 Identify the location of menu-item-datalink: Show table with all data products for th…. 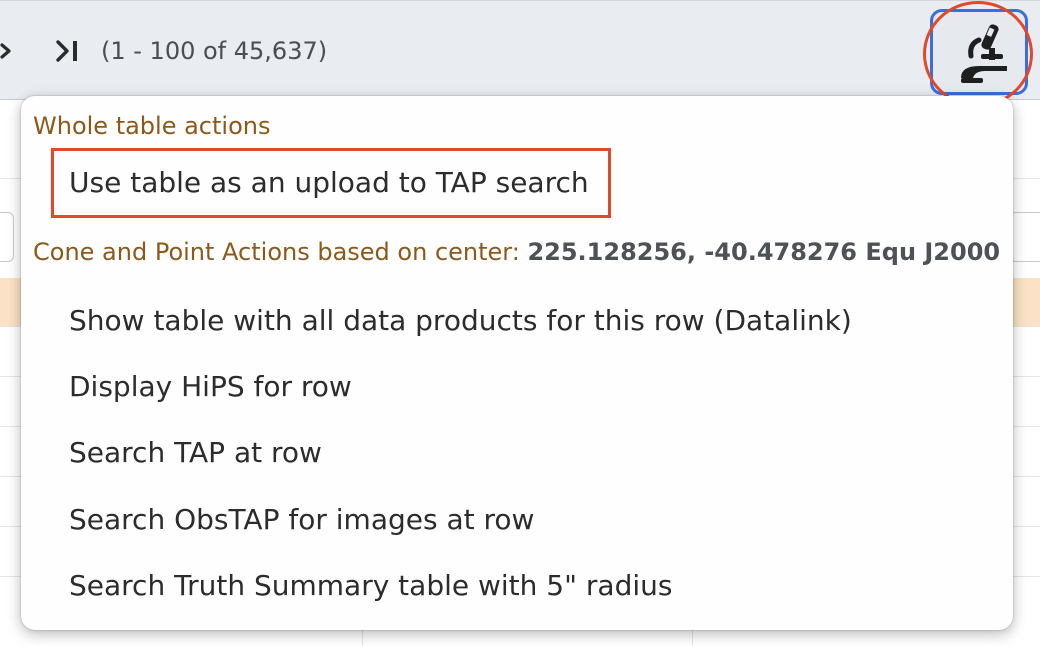
(460, 321).